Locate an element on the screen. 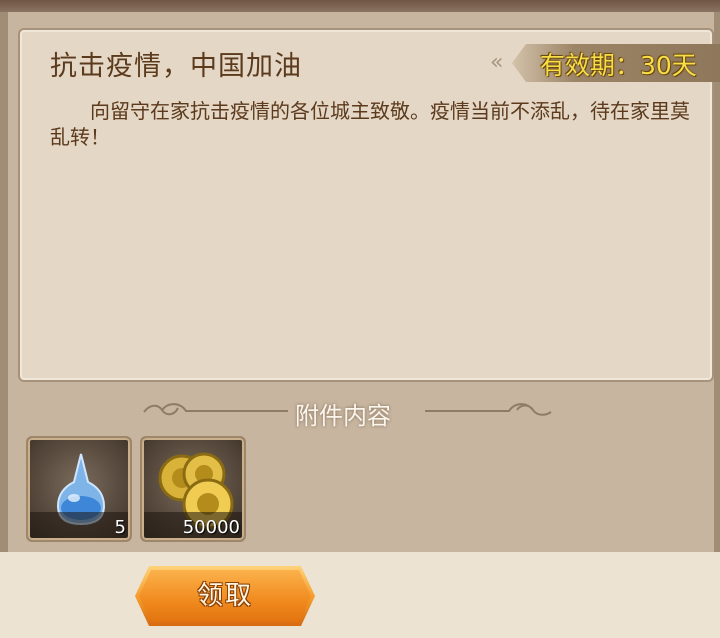 The image size is (720, 638). item-count: 50000 is located at coordinates (211, 527).